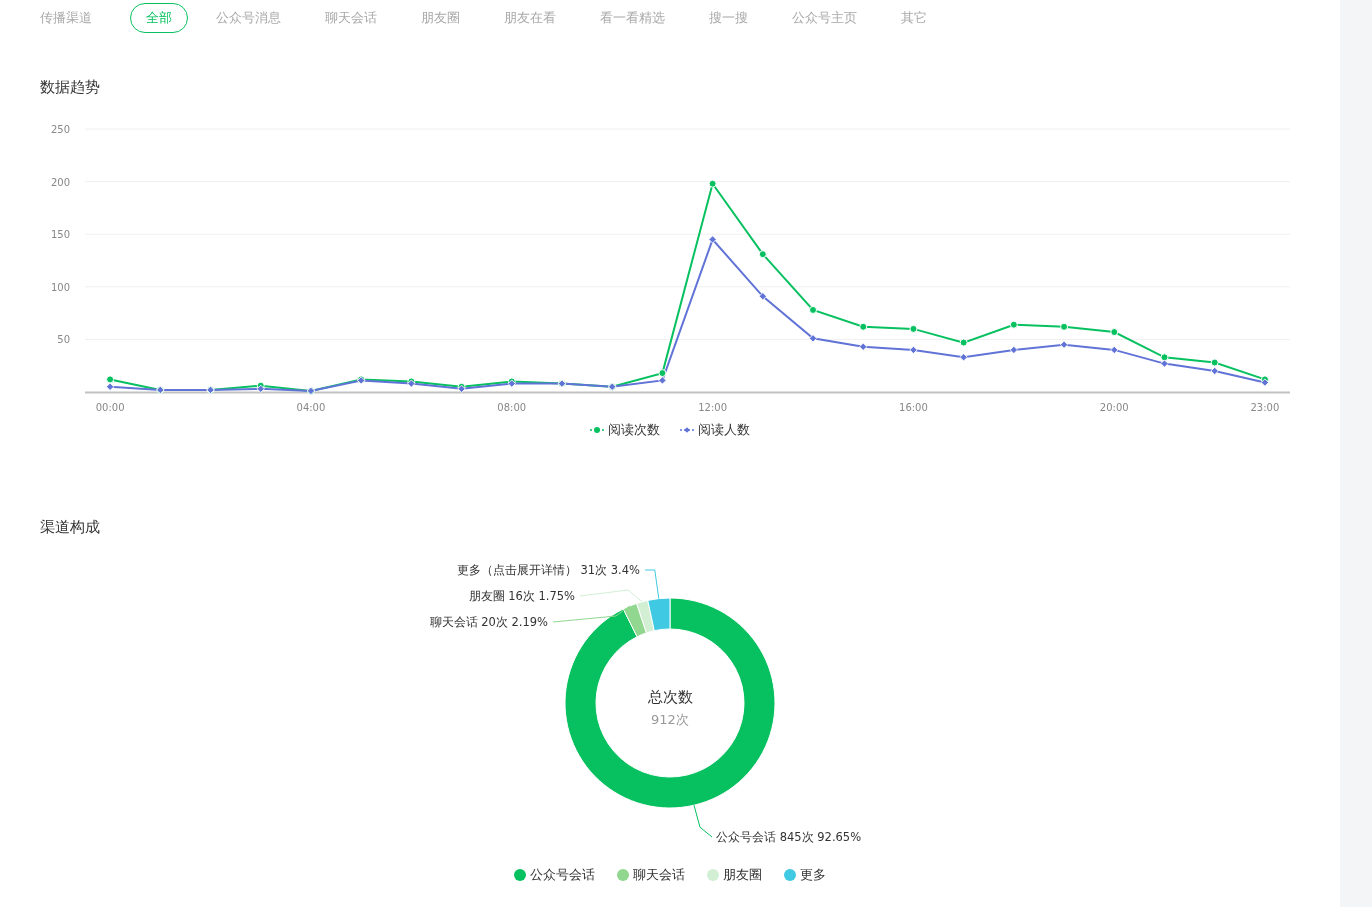  What do you see at coordinates (1265, 407) in the screenshot?
I see `x-axis-label: 23:00` at bounding box center [1265, 407].